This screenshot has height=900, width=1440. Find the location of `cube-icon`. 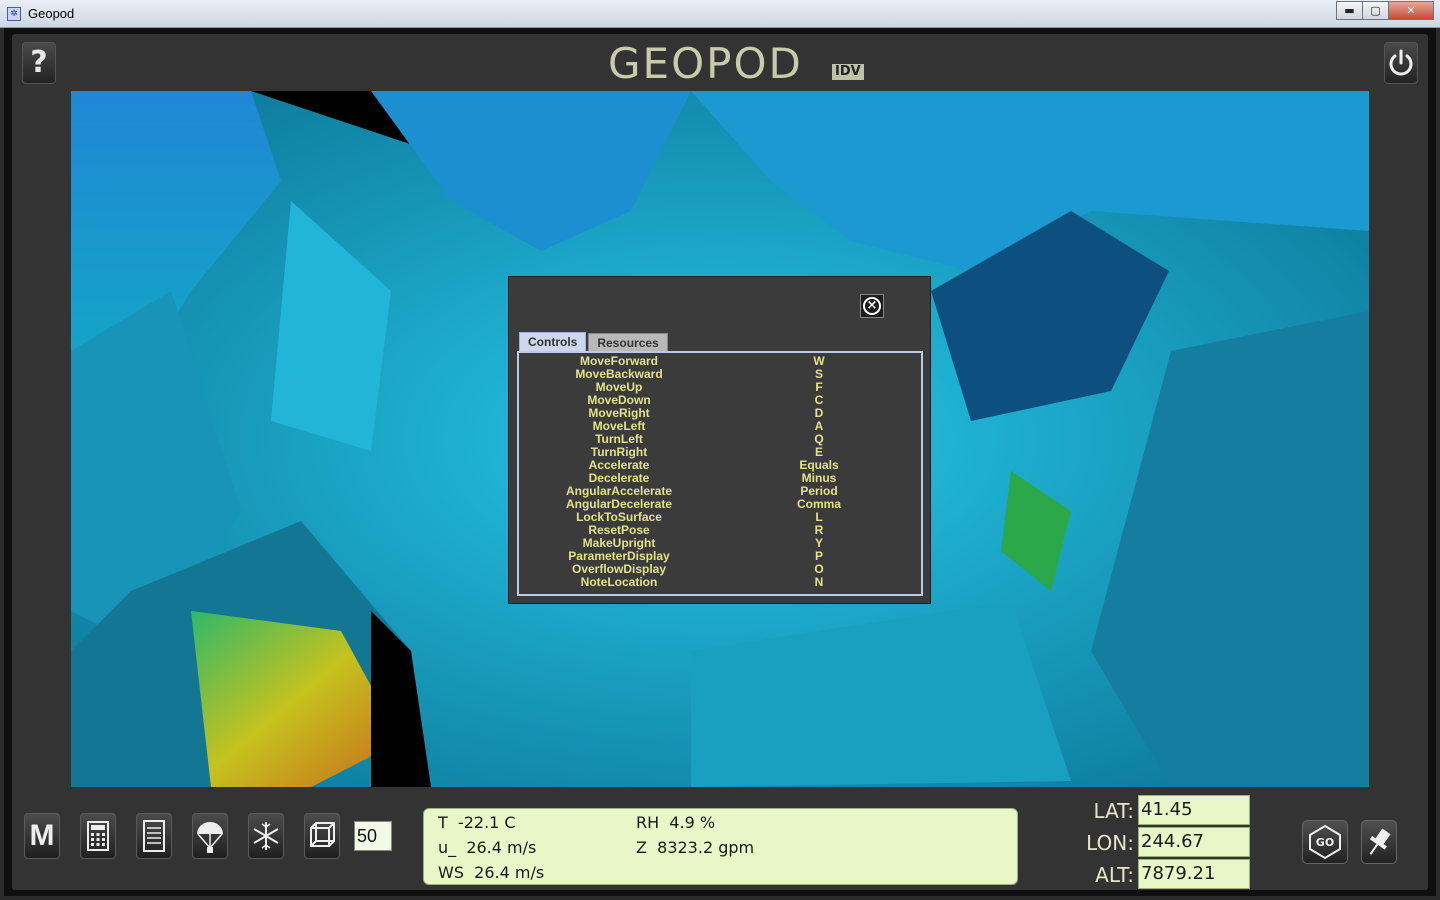

cube-icon is located at coordinates (322, 834).